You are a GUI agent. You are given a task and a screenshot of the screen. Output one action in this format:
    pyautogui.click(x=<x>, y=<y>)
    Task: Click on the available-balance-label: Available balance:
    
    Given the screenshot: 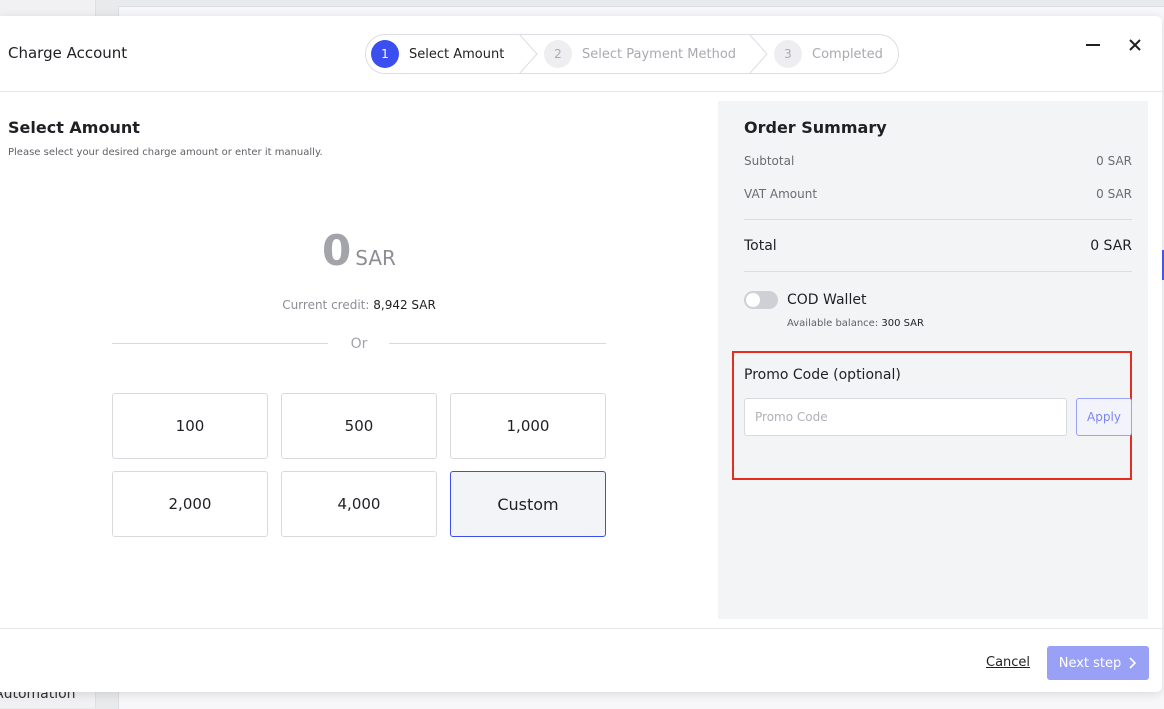 What is the action you would take?
    pyautogui.click(x=833, y=323)
    